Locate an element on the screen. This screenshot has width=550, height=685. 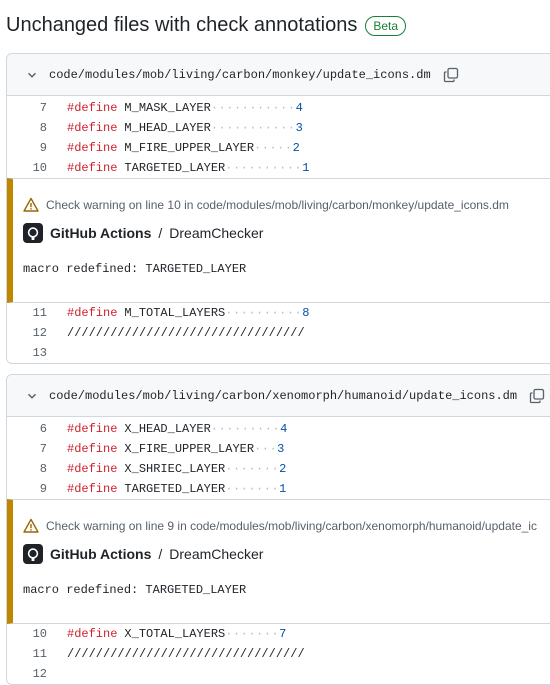
code-line: 10 #define TARGETED_LAYER ·········· 1 is located at coordinates (278, 168).